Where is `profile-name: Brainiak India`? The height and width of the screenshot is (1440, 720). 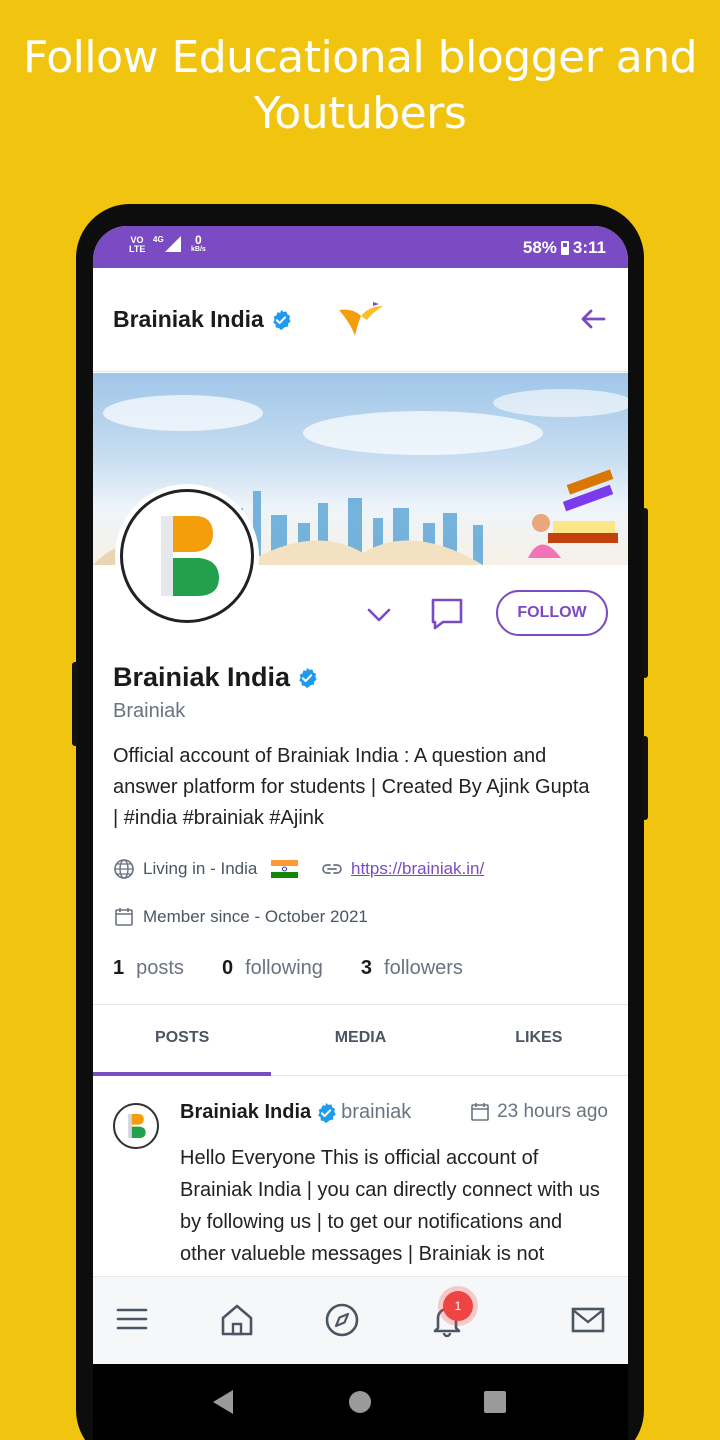 profile-name: Brainiak India is located at coordinates (215, 677).